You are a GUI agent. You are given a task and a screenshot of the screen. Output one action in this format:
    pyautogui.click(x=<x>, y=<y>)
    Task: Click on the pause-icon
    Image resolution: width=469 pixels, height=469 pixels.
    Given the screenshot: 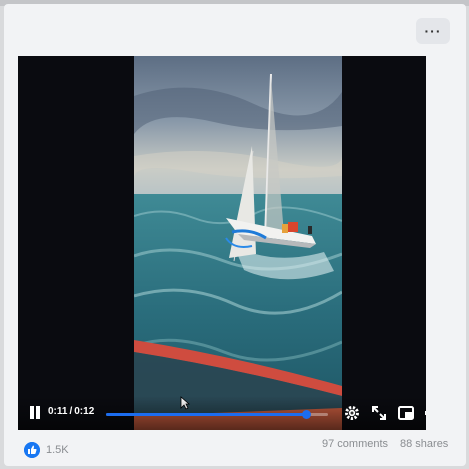 What is the action you would take?
    pyautogui.click(x=32, y=412)
    